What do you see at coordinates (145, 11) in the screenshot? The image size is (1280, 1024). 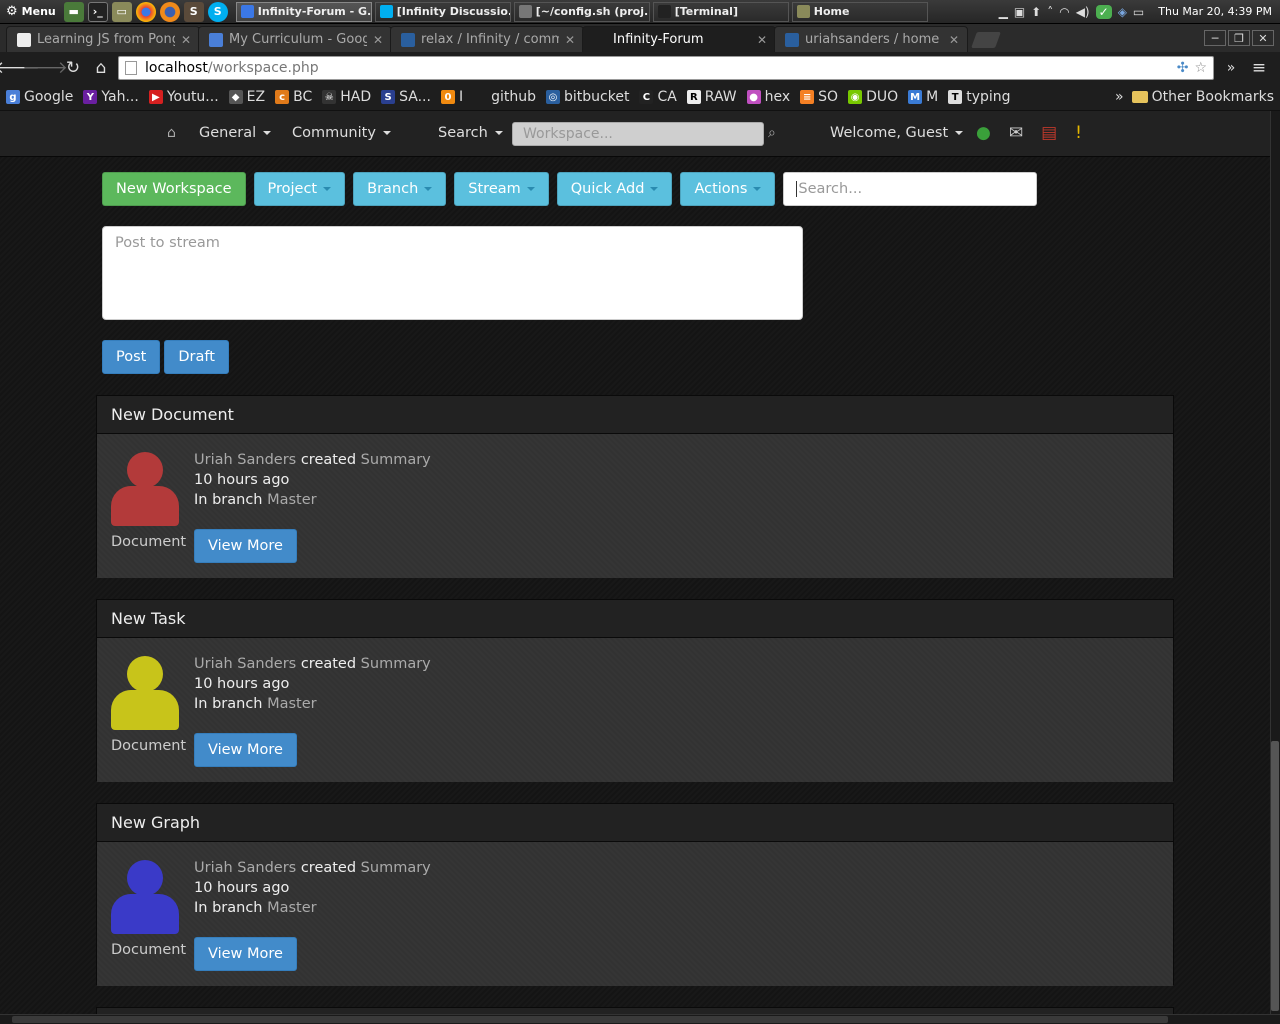 I see `chrome-launcher-icon` at bounding box center [145, 11].